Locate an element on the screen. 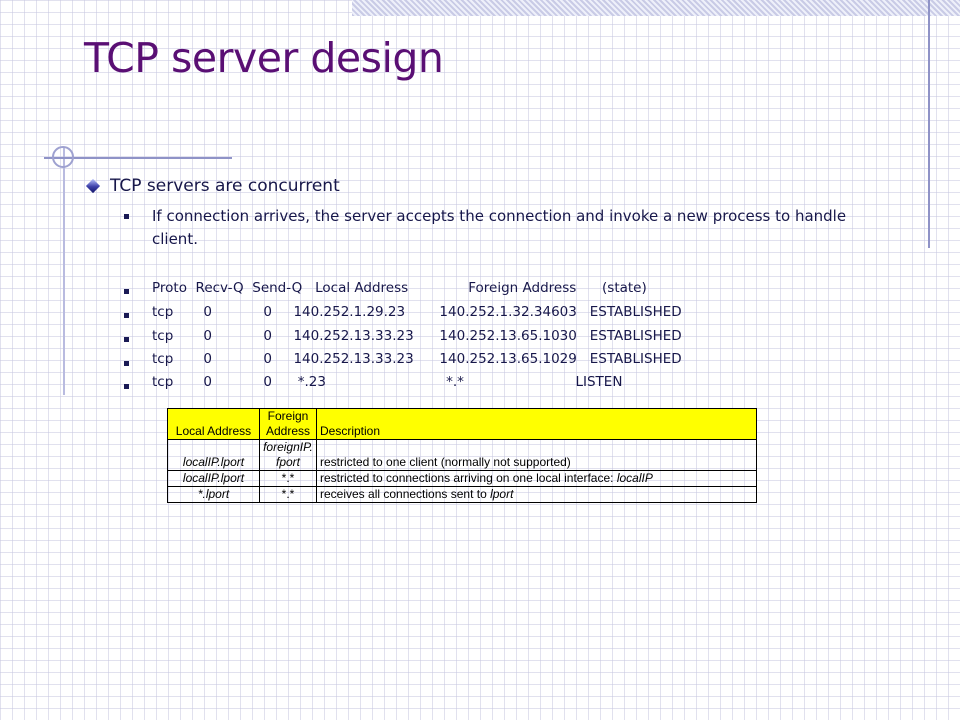 The height and width of the screenshot is (720, 960). right-accent-line is located at coordinates (929, 124).